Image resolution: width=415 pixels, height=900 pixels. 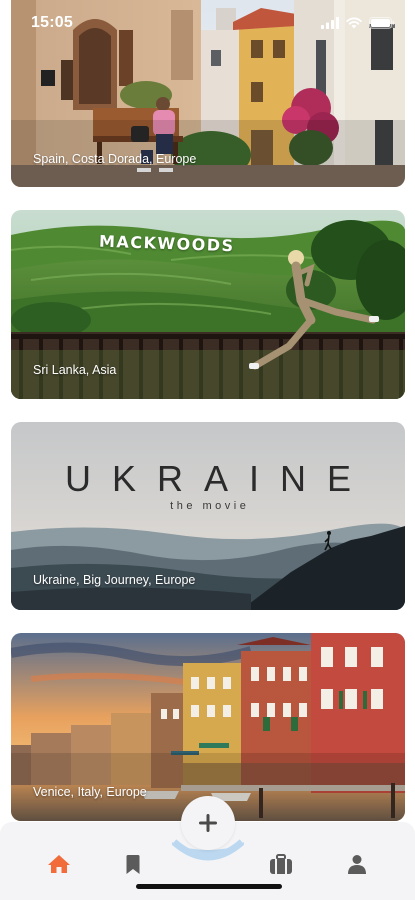 What do you see at coordinates (382, 23) in the screenshot?
I see `battery-icon` at bounding box center [382, 23].